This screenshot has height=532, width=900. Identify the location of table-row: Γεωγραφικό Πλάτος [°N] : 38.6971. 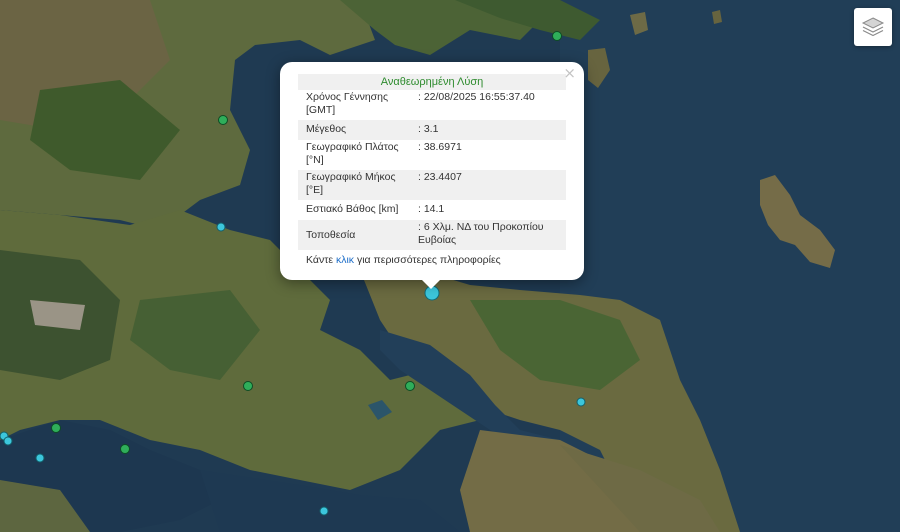
(432, 155).